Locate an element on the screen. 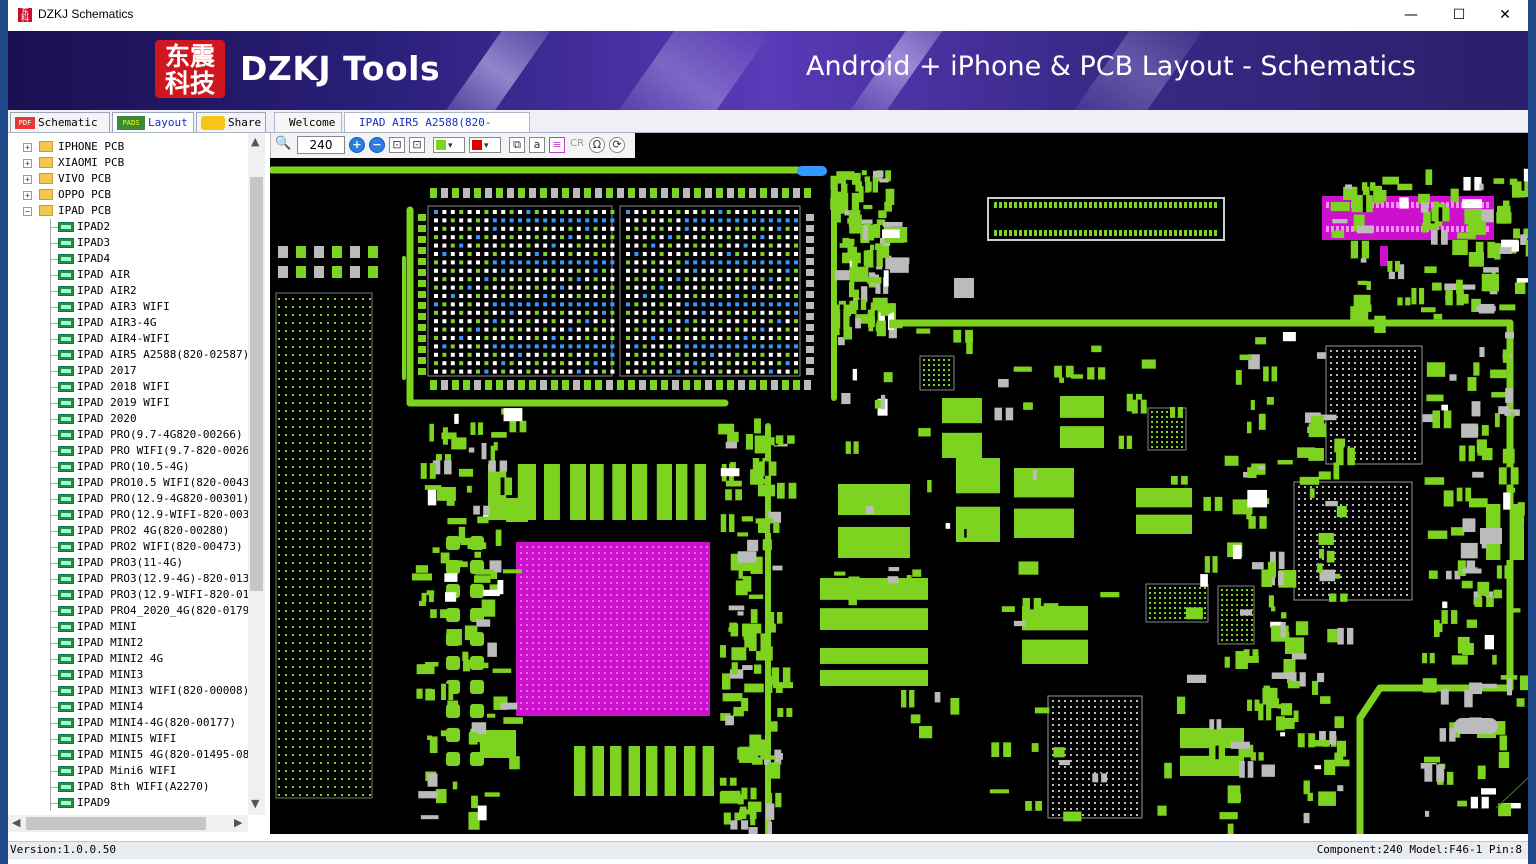  tree-item: IPAD4 is located at coordinates (128, 259).